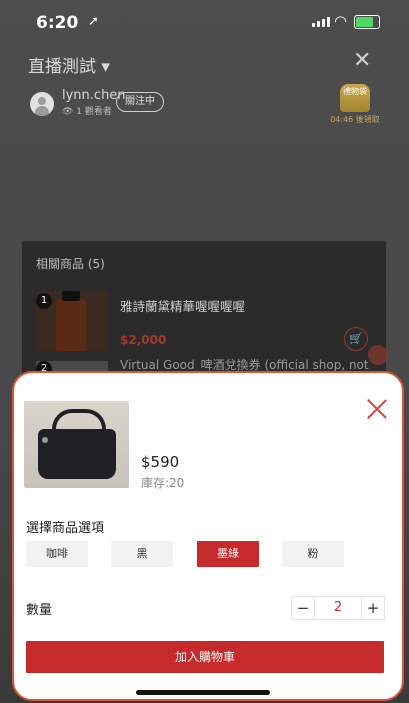 The image size is (409, 703). Describe the element at coordinates (367, 22) in the screenshot. I see `battery-icon` at that location.